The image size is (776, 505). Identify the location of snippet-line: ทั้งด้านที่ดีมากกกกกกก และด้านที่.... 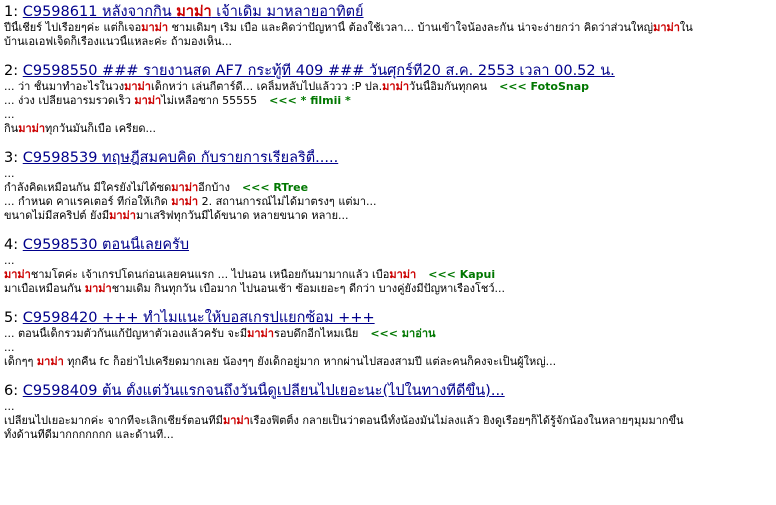
(388, 435).